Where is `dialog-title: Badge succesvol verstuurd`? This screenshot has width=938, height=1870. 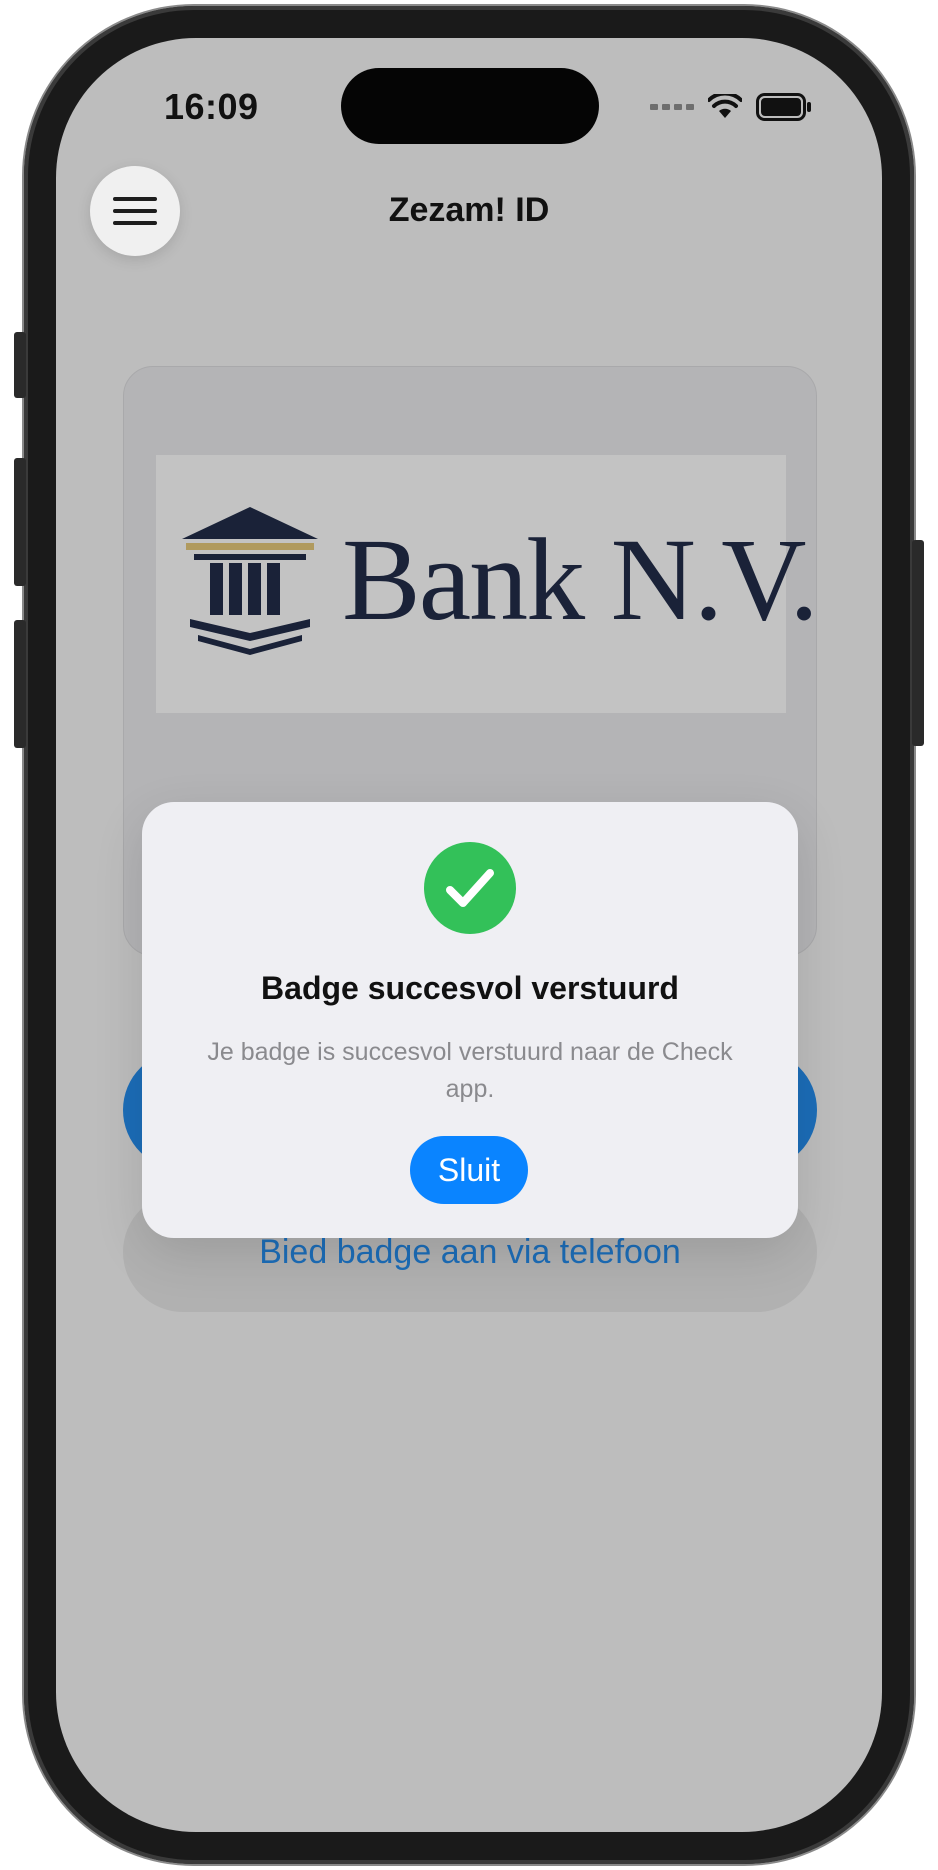 dialog-title: Badge succesvol verstuurd is located at coordinates (470, 988).